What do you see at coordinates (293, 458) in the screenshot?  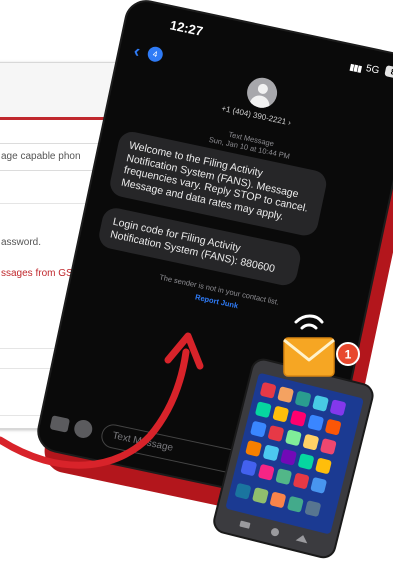 I see `smartphone-illustration` at bounding box center [293, 458].